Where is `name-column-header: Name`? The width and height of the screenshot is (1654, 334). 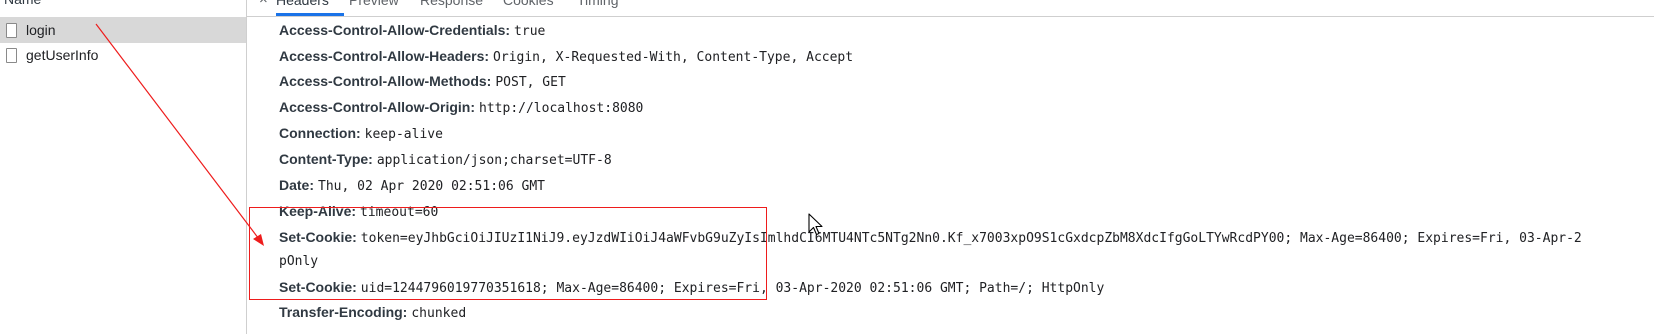
name-column-header: Name is located at coordinates (125, 7).